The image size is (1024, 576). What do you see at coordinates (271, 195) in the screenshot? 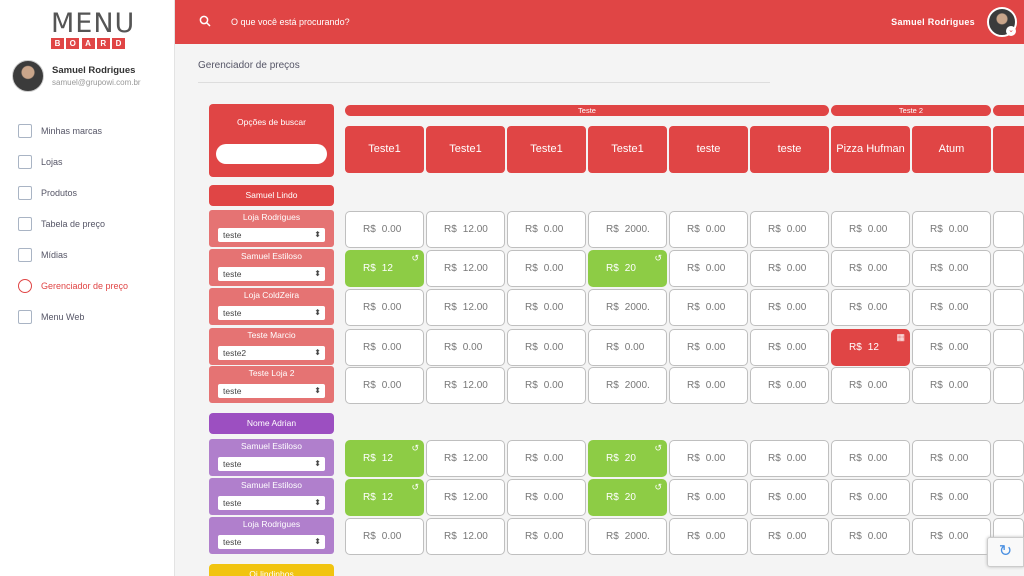
I see `person-label: Samuel Lindo` at bounding box center [271, 195].